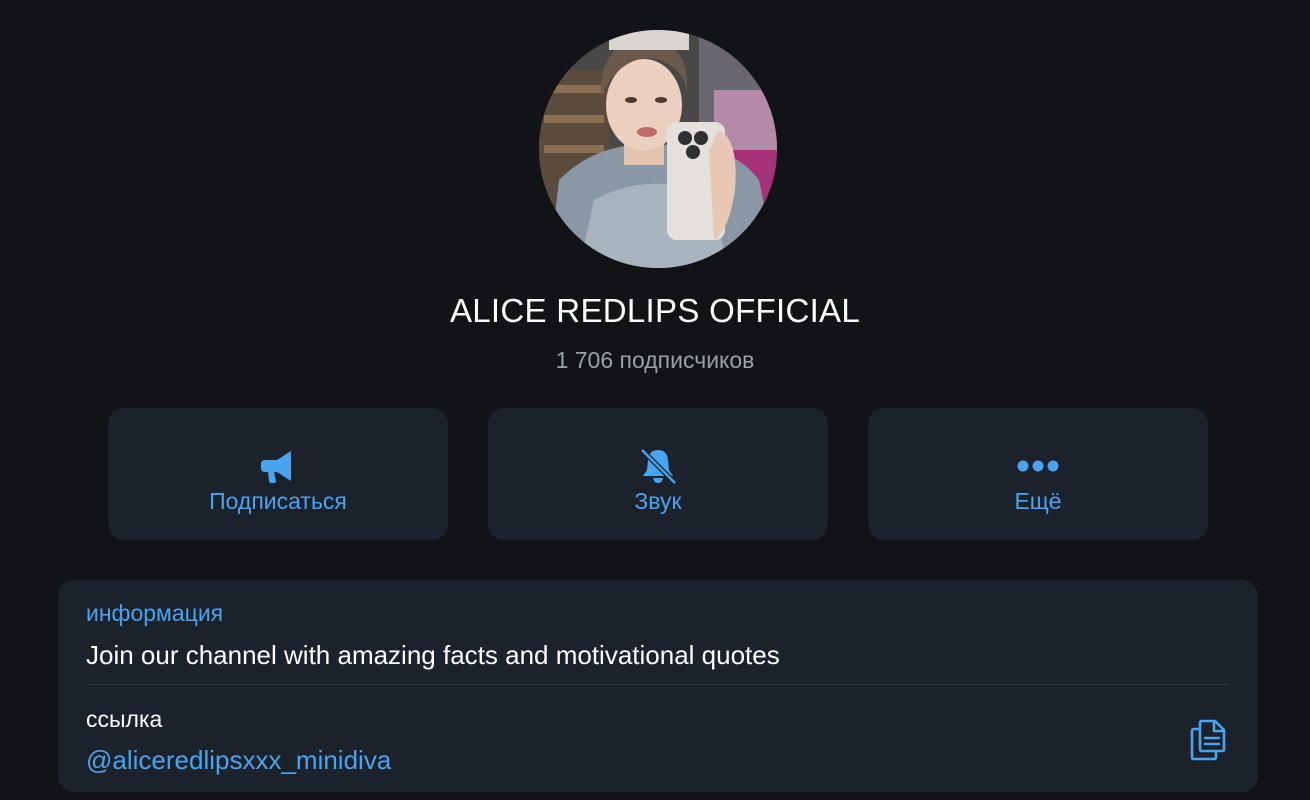 This screenshot has width=1310, height=800. I want to click on more-button: Ещё, so click(1038, 474).